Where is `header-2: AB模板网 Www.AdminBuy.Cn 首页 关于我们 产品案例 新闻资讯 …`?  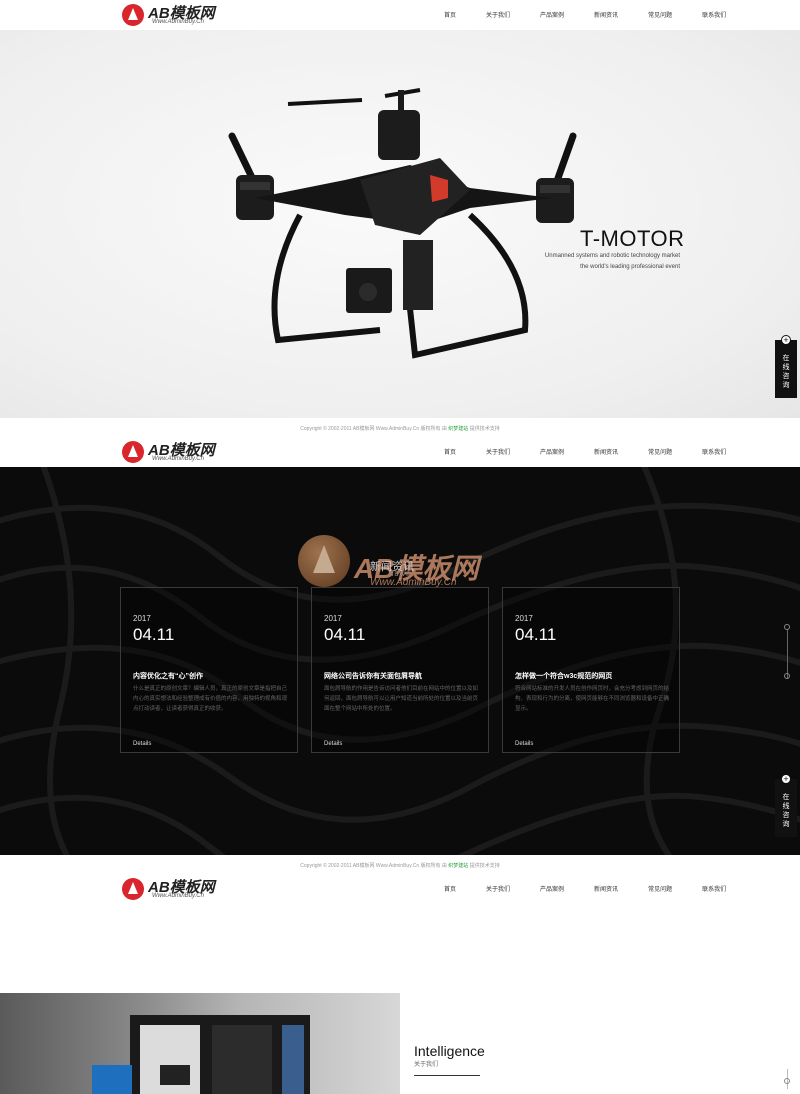 header-2: AB模板网 Www.AdminBuy.Cn 首页 关于我们 产品案例 新闻资讯 … is located at coordinates (400, 452).